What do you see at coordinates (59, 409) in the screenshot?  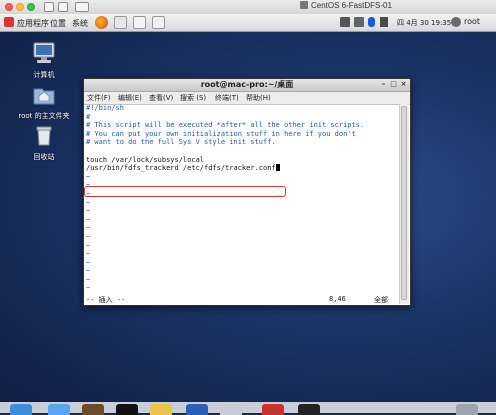 I see `safari-icon` at bounding box center [59, 409].